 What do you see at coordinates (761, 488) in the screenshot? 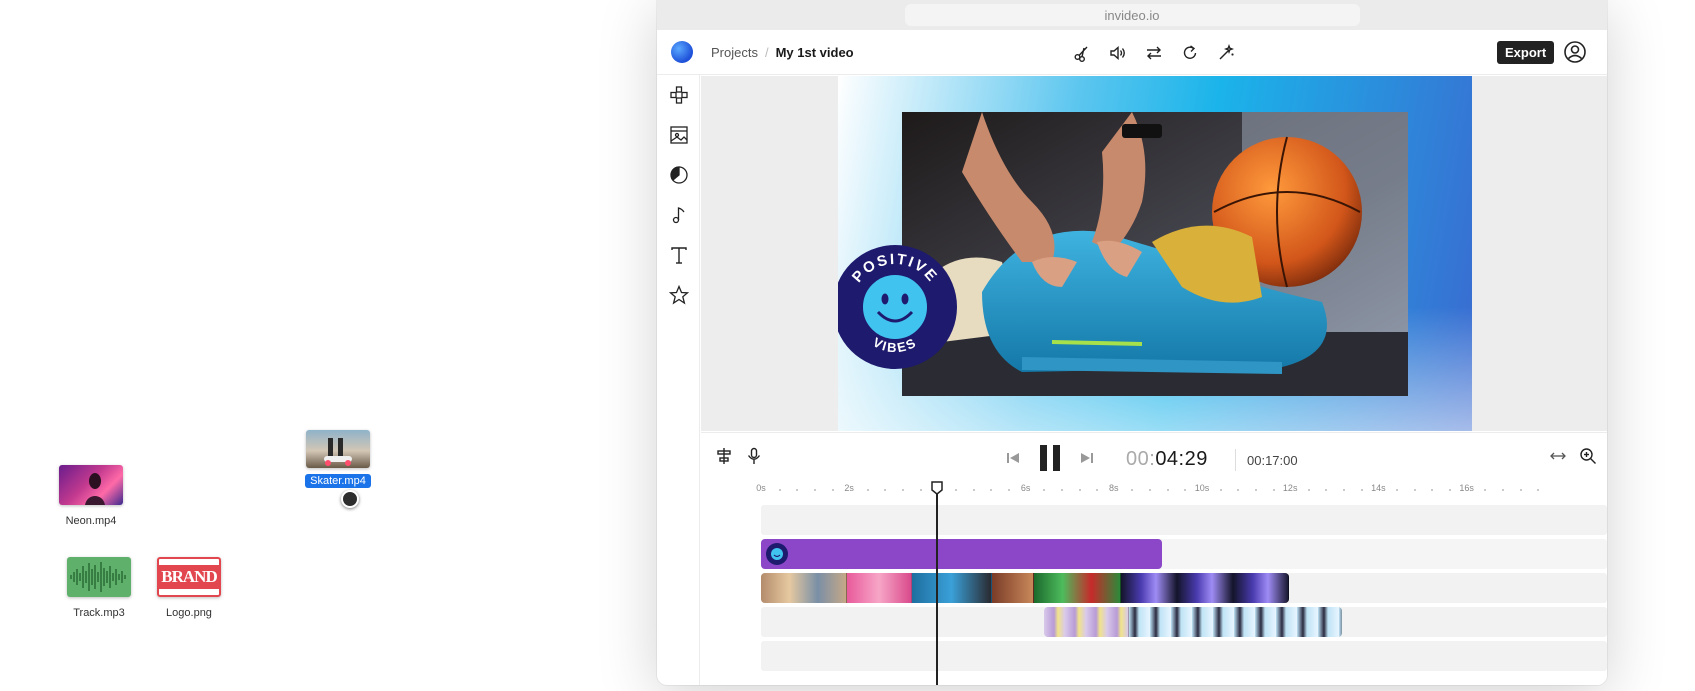
I see `ruler-label: 0s` at bounding box center [761, 488].